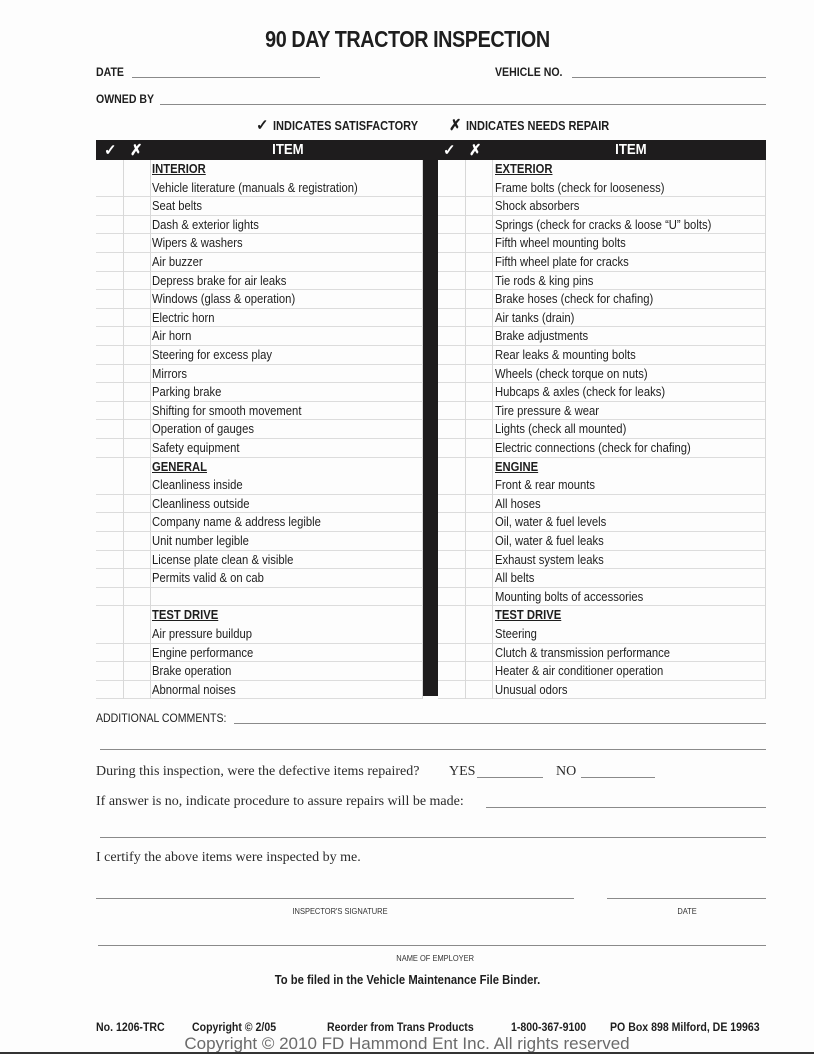 The image size is (814, 1054). Describe the element at coordinates (432, 945) in the screenshot. I see `employer-name-field` at that location.